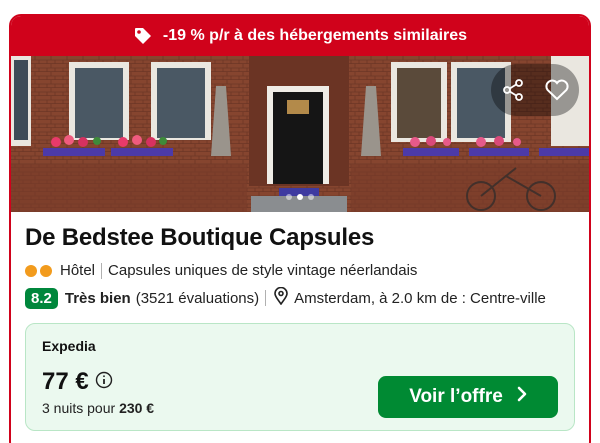  Describe the element at coordinates (79, 408) in the screenshot. I see `nights-label: 3 nuits pour` at that location.